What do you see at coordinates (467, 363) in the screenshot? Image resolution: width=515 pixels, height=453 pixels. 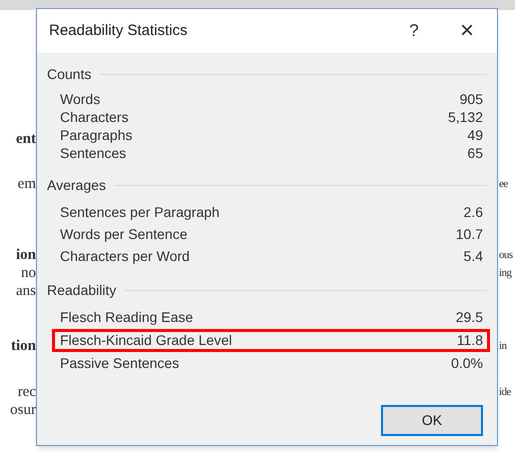 I see `stat-value: 0.0%` at bounding box center [467, 363].